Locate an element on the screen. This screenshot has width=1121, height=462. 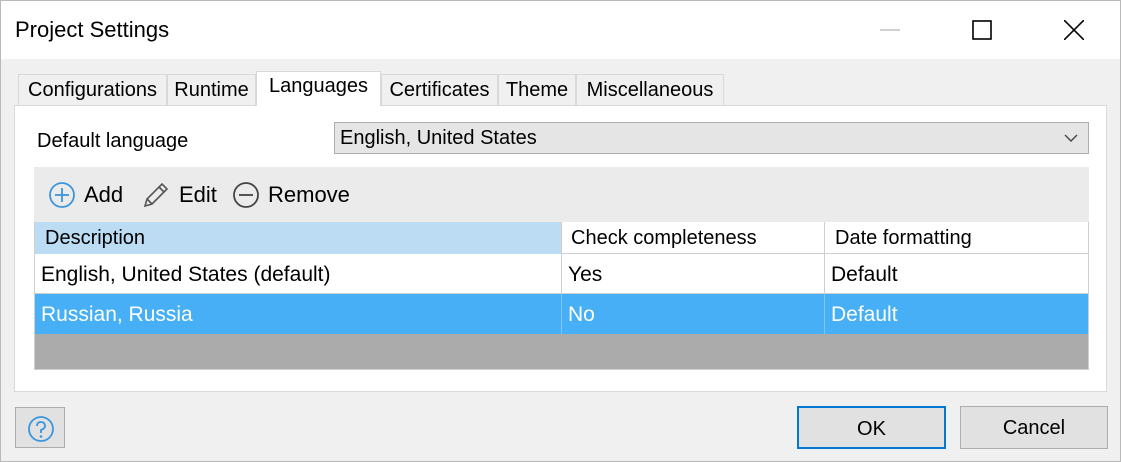
remove-button-label: Remove is located at coordinates (309, 194).